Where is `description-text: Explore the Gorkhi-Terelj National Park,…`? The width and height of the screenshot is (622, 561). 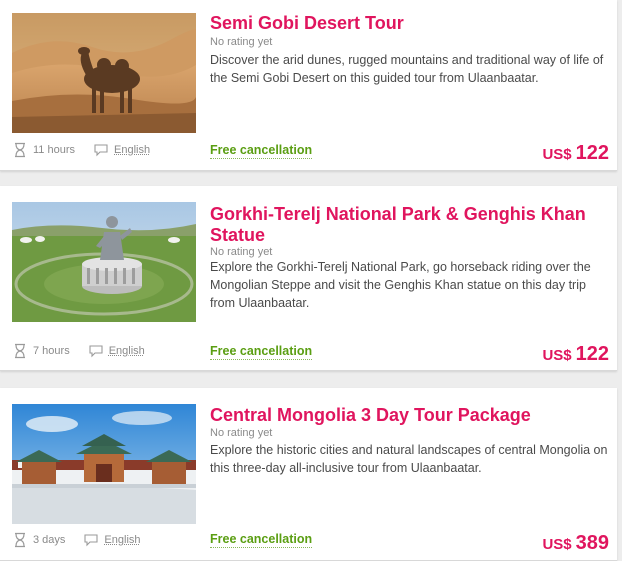 description-text: Explore the Gorkhi-Terelj National Park,… is located at coordinates (400, 285).